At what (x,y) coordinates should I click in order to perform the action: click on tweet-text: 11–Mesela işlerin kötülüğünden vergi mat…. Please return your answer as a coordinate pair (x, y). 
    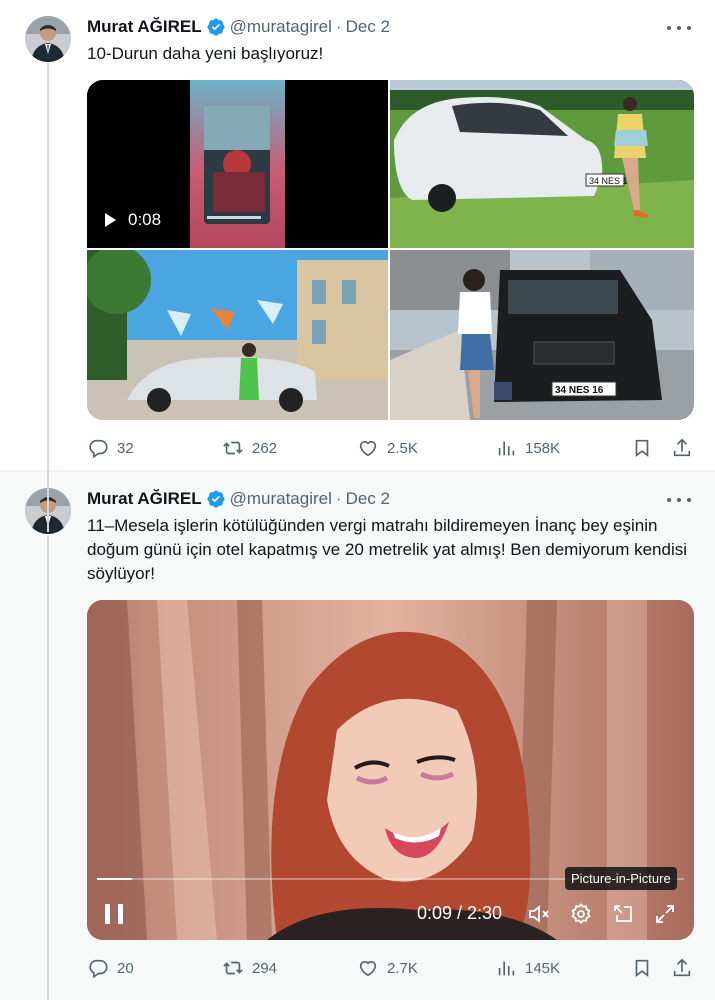
    Looking at the image, I should click on (387, 549).